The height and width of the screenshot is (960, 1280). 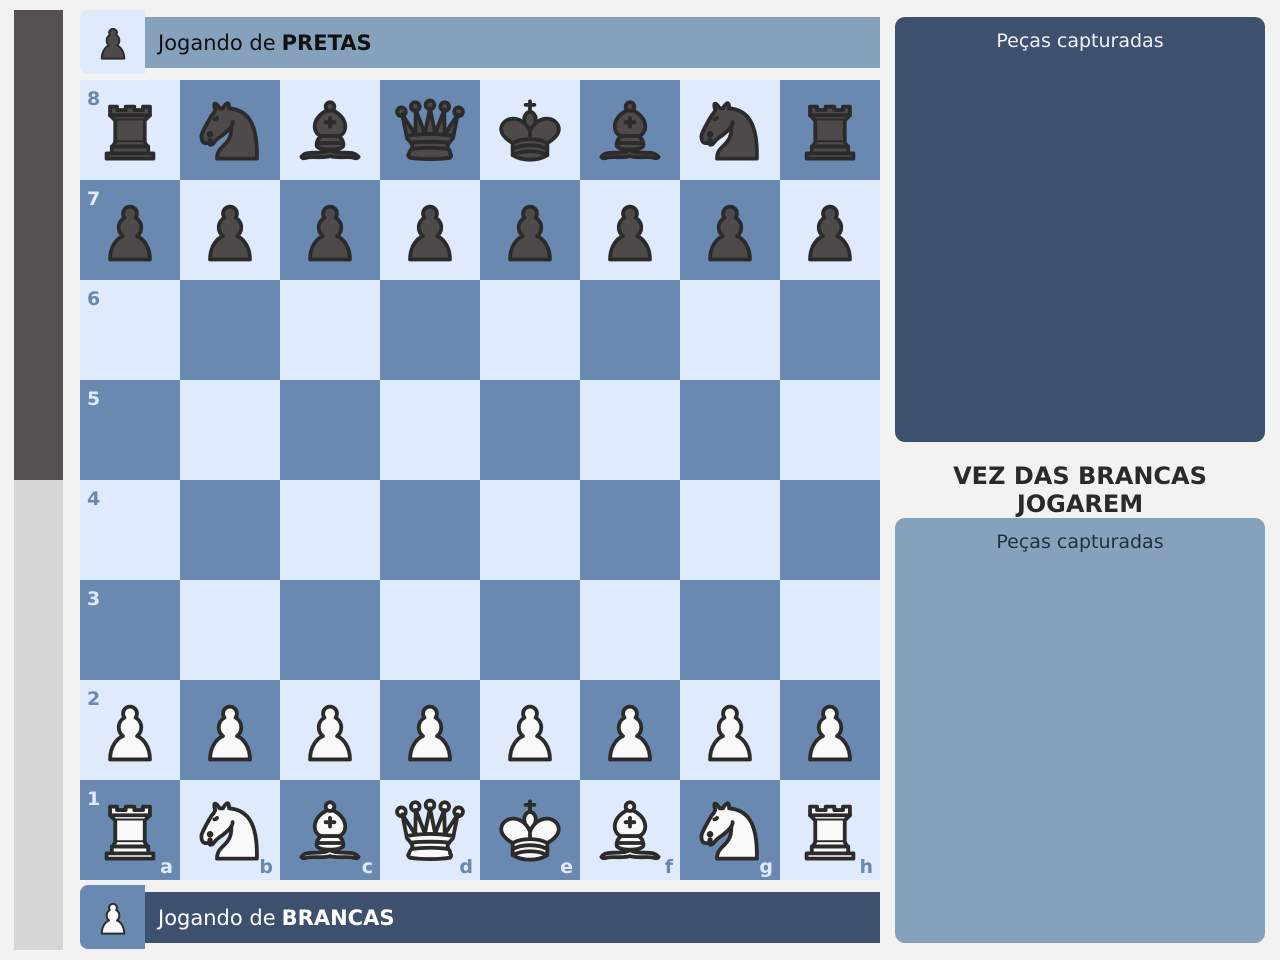 I want to click on square-b2, so click(x=230, y=730).